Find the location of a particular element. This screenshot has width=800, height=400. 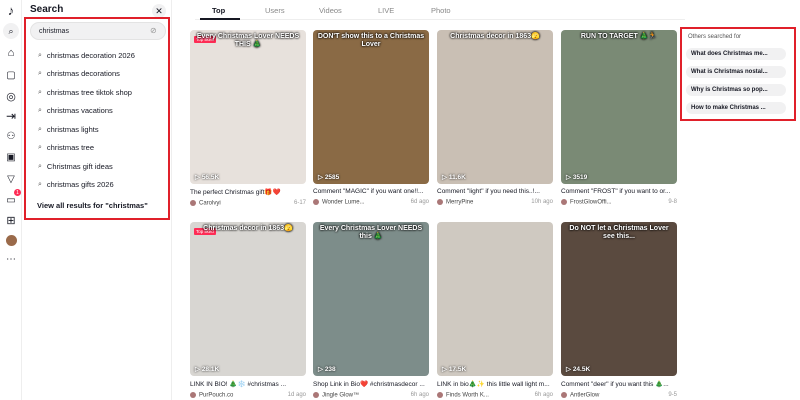

upload-plus-icon: ⊞ is located at coordinates (11, 220).